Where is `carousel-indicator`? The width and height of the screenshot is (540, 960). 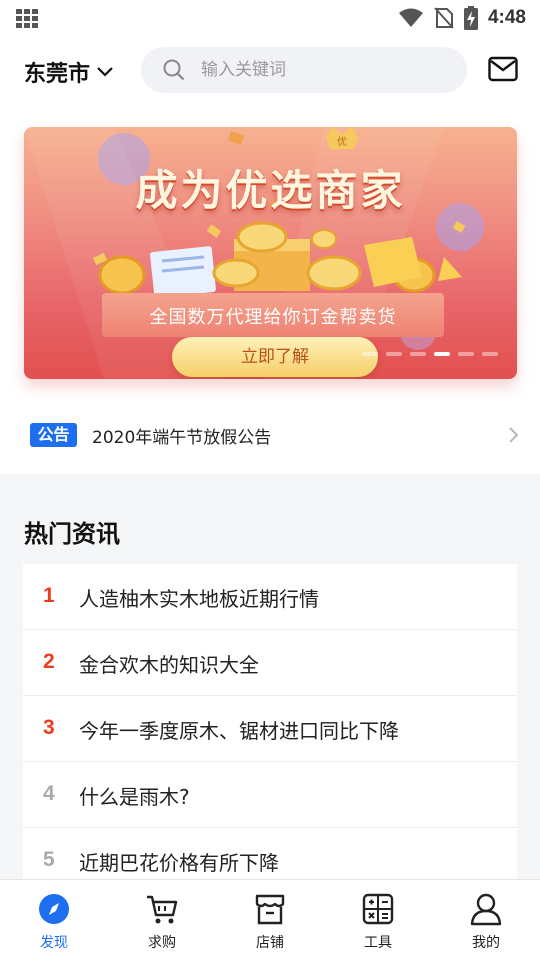 carousel-indicator is located at coordinates (430, 354).